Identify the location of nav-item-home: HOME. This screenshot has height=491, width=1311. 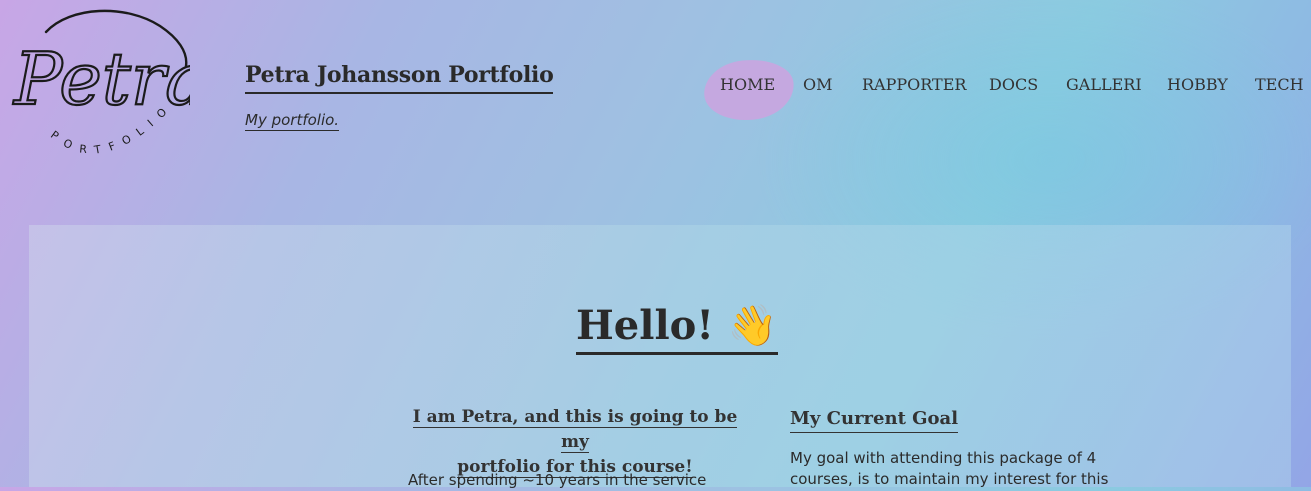
(747, 85).